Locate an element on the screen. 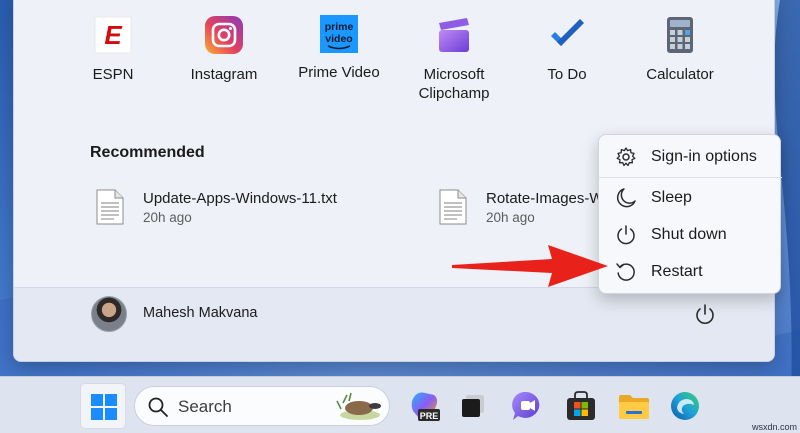 This screenshot has height=433, width=800. app-label: Instagram is located at coordinates (224, 74).